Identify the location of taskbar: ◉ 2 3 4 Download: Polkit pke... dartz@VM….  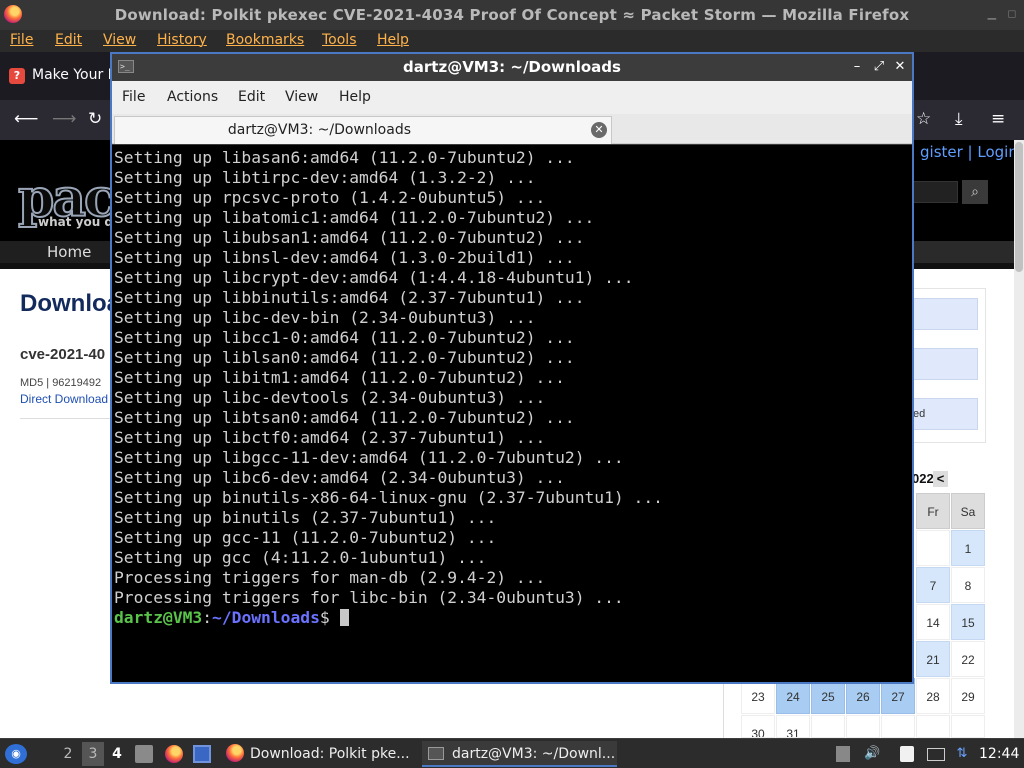
(512, 753).